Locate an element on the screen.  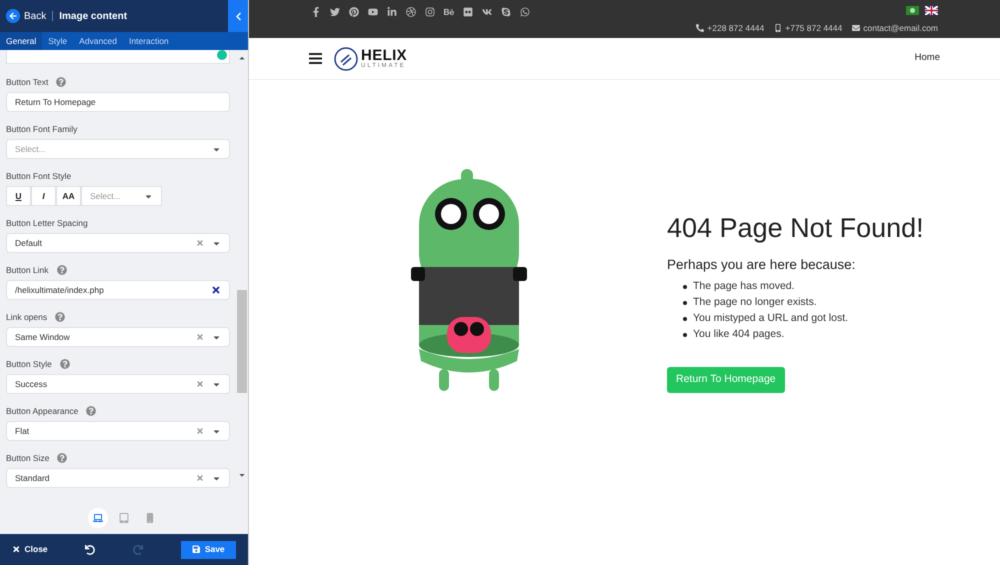
close-button: Close is located at coordinates (30, 549).